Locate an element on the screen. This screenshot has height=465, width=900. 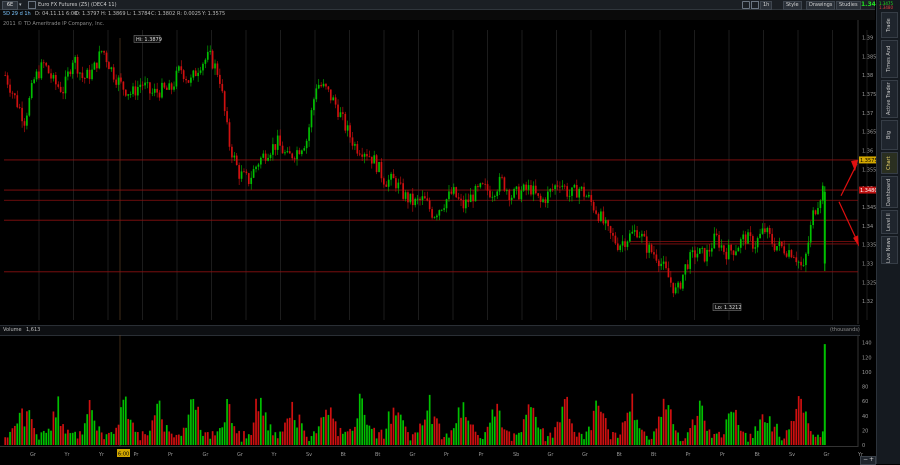
bid-value: Y: 1.3575 is located at coordinates (214, 14).